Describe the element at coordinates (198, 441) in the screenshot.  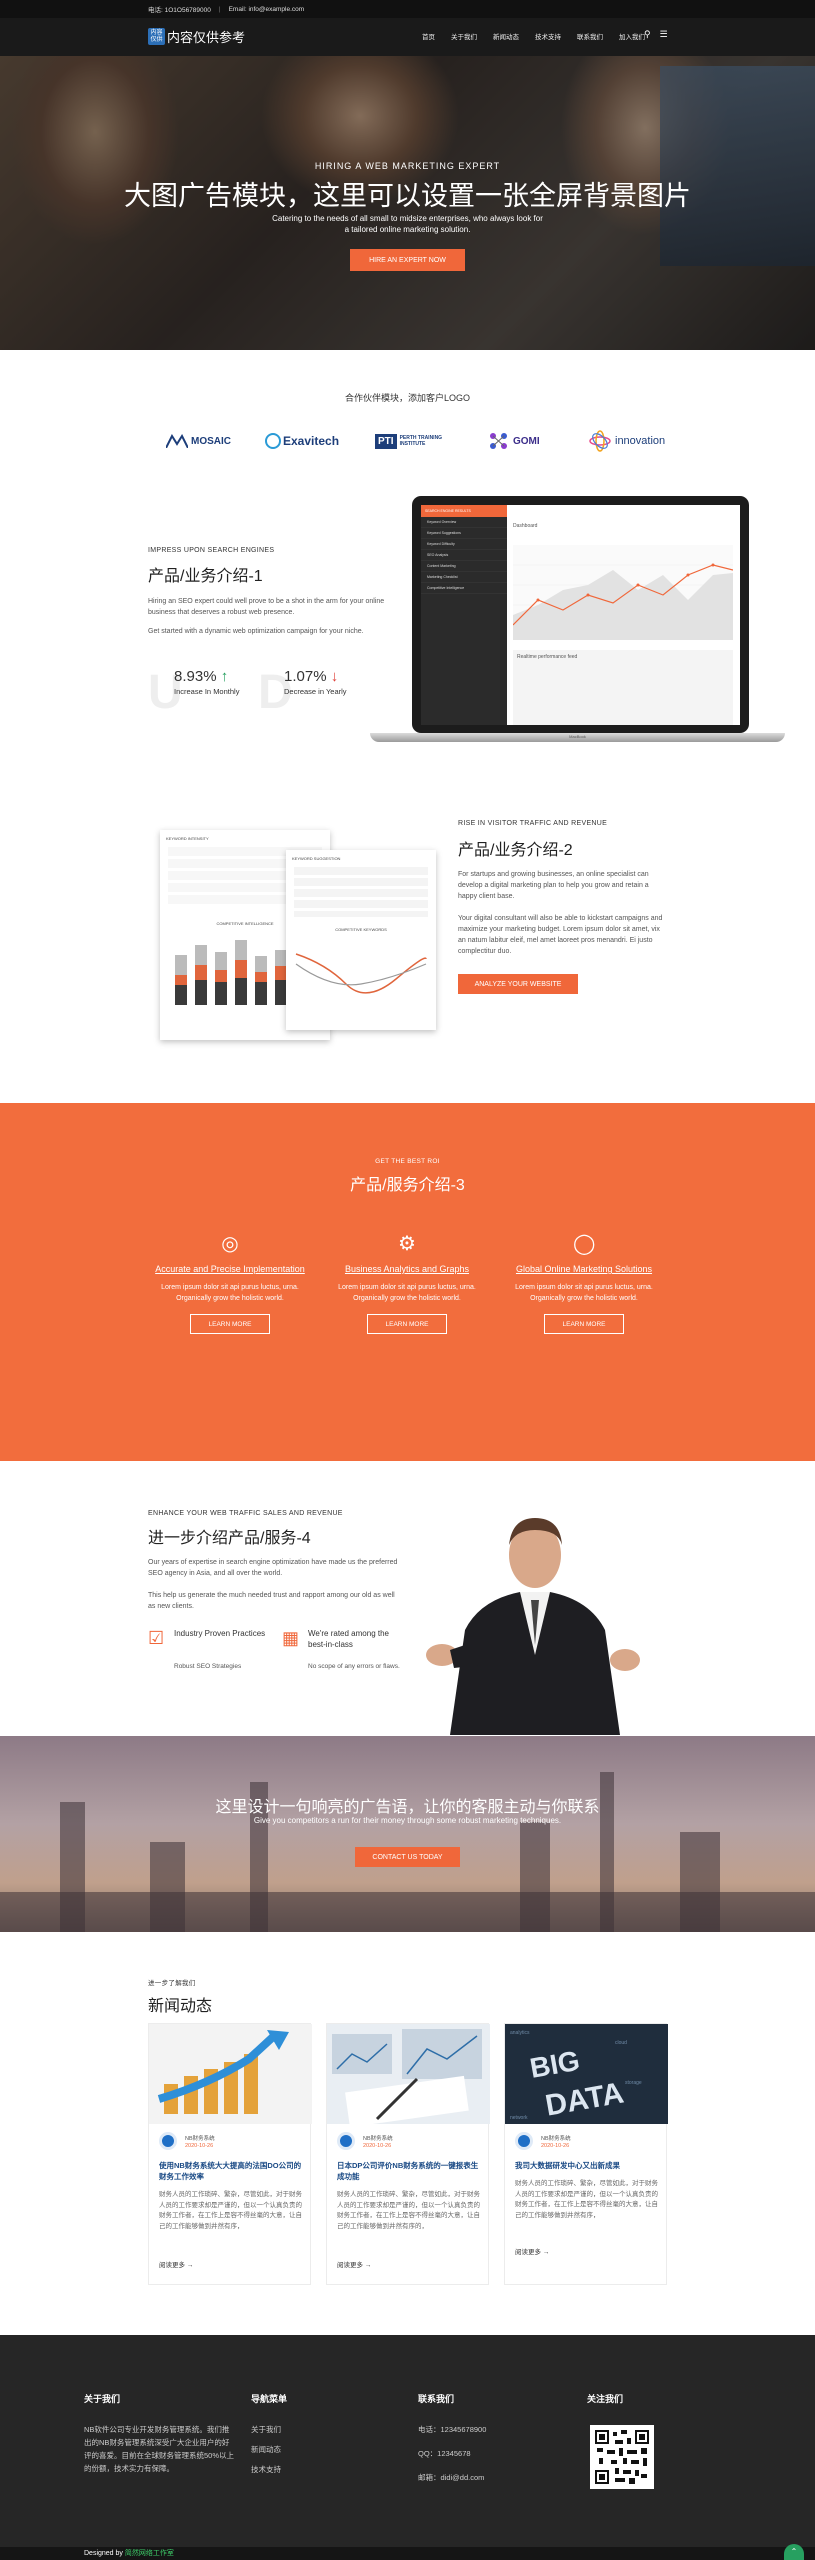
I see `partner-logo-mosaic: MOSAIC` at that location.